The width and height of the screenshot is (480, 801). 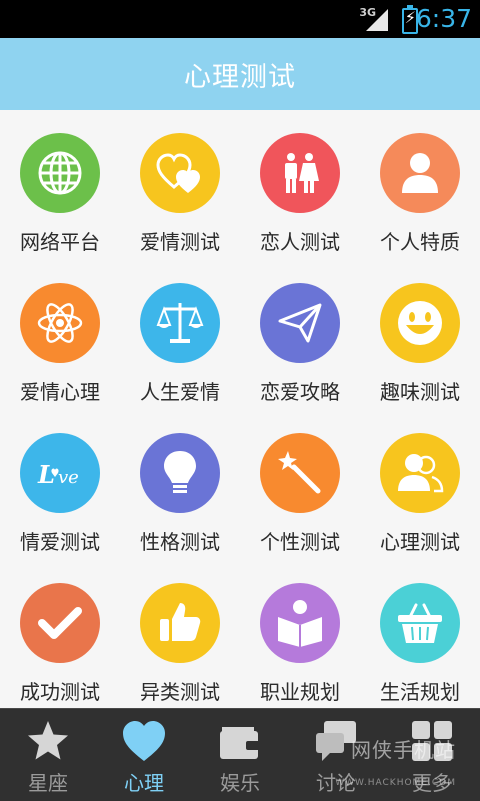 What do you see at coordinates (48, 783) in the screenshot?
I see `tab-label: 星座` at bounding box center [48, 783].